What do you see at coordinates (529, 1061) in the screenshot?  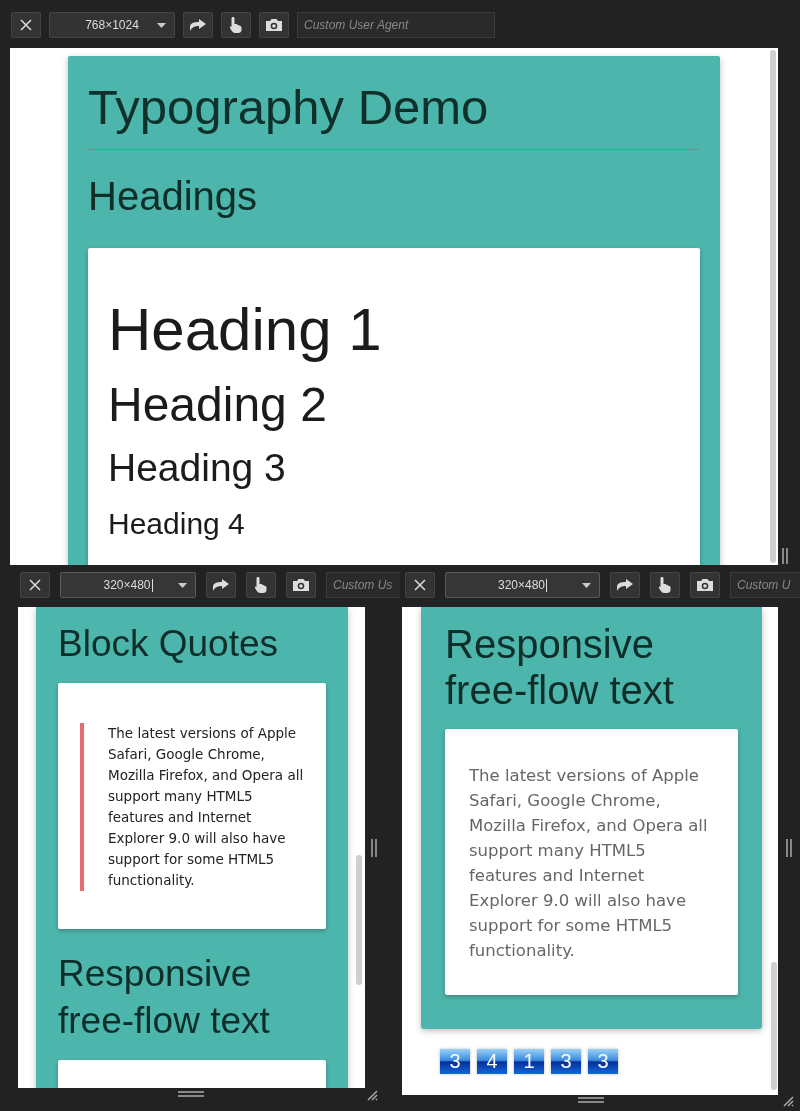 I see `counter-digit: 1` at bounding box center [529, 1061].